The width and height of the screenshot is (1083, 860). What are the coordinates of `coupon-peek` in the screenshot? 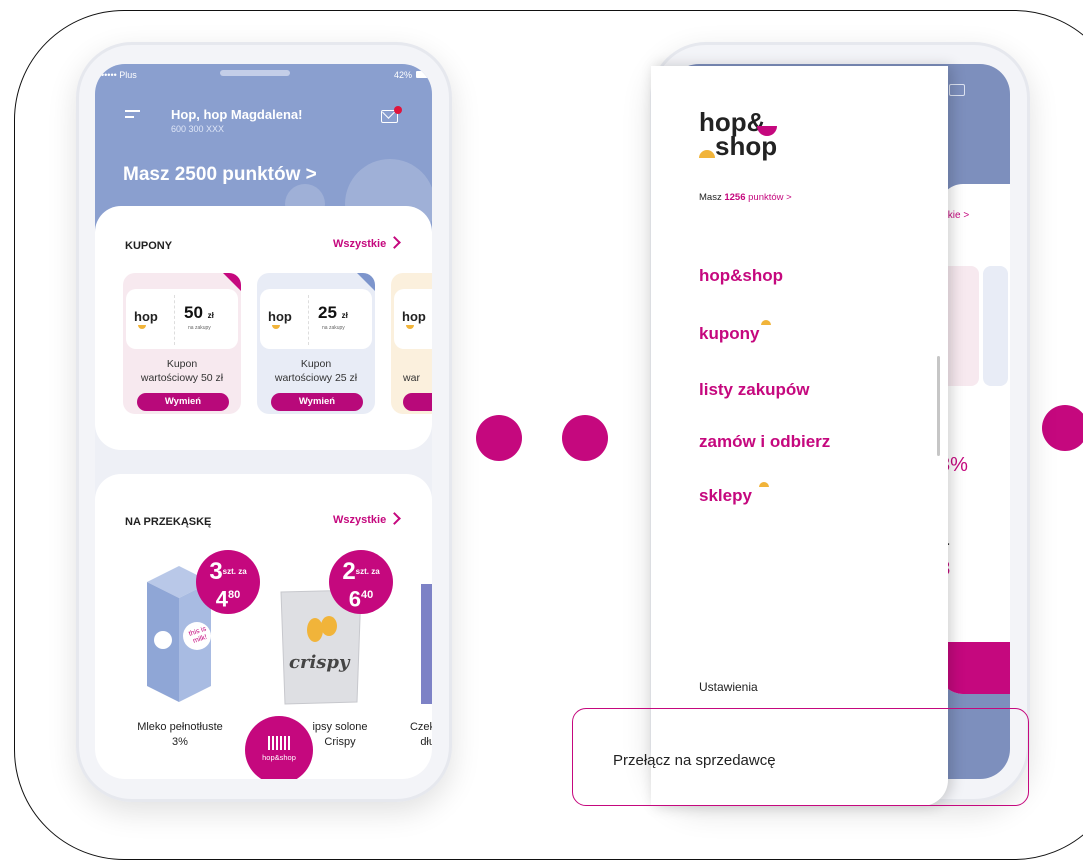 It's located at (995, 326).